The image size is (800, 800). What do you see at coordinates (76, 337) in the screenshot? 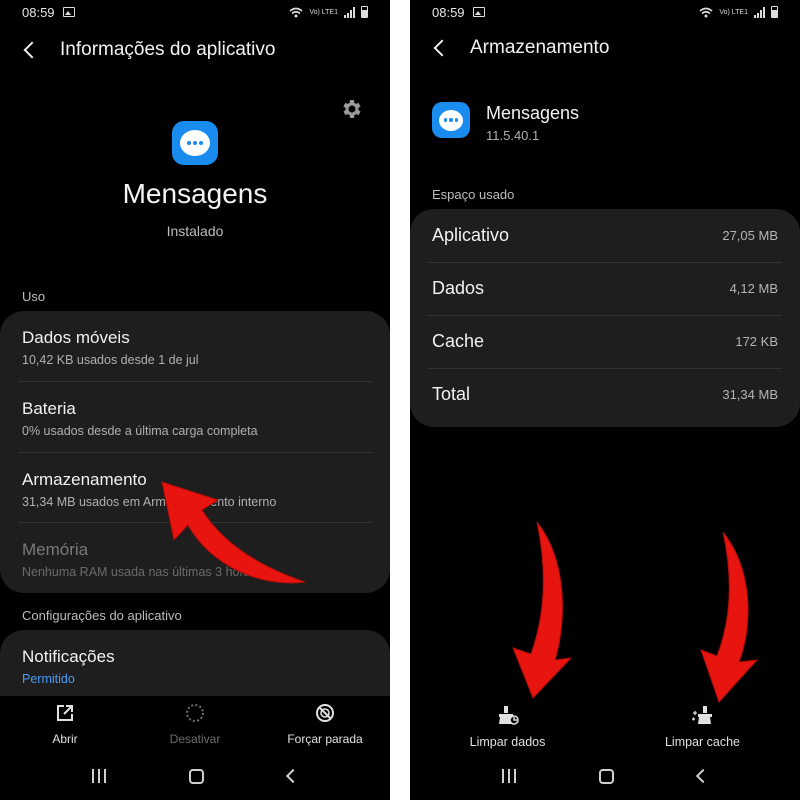
I see `item-title: Dados móveis` at bounding box center [76, 337].